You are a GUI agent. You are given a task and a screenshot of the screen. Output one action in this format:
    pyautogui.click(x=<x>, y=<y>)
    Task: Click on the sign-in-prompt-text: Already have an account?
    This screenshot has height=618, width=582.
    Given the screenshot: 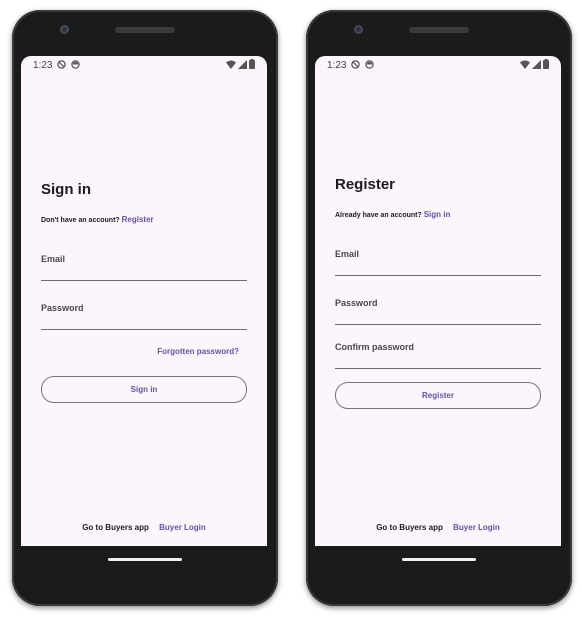 What is the action you would take?
    pyautogui.click(x=378, y=215)
    